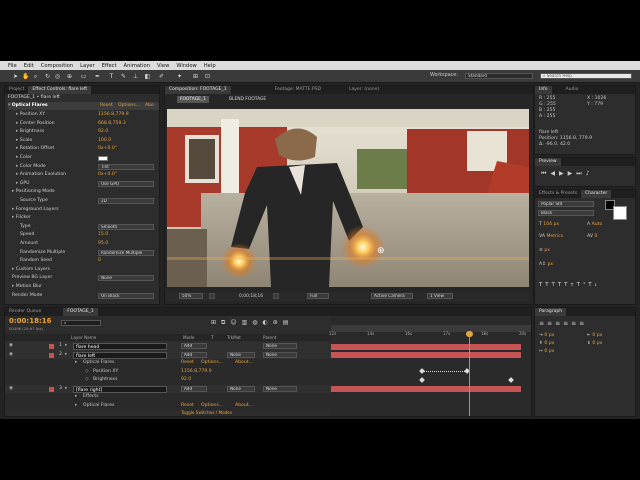 This screenshot has height=480, width=640. What do you see at coordinates (103, 235) in the screenshot?
I see `property-value: 15.0` at bounding box center [103, 235].